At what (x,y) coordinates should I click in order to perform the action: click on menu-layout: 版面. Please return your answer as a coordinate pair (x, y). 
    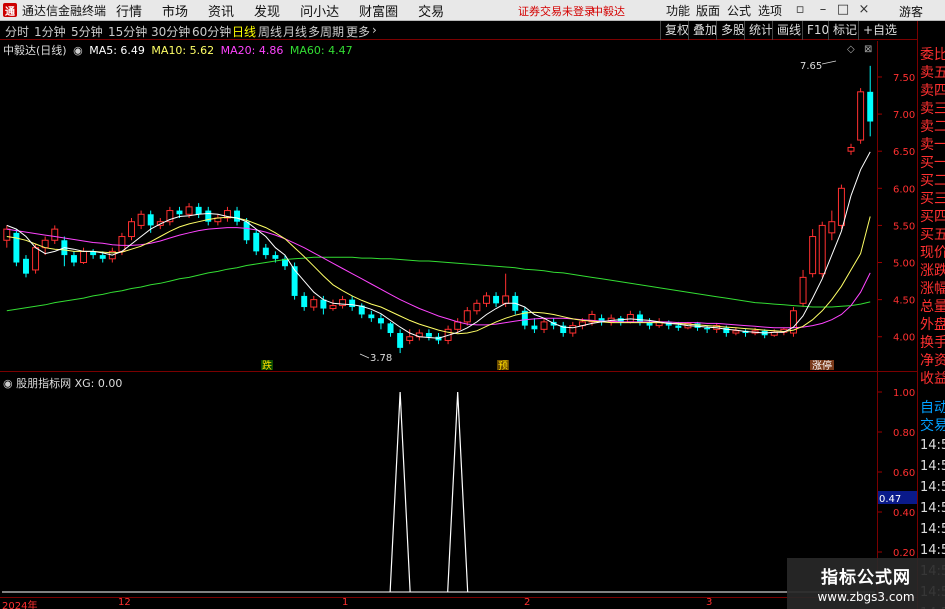
    Looking at the image, I should click on (708, 10).